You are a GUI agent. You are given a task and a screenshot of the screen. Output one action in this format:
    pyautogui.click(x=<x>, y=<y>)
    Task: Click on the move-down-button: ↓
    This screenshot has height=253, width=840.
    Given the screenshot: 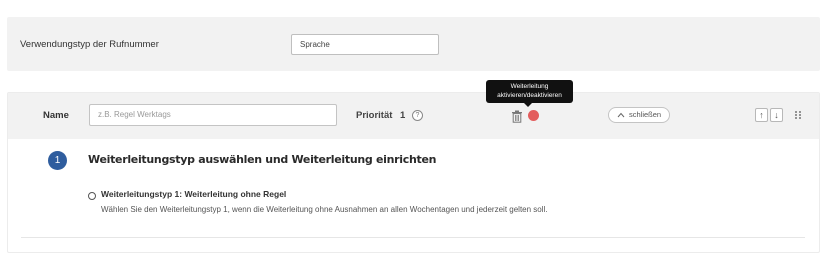 What is the action you would take?
    pyautogui.click(x=776, y=115)
    